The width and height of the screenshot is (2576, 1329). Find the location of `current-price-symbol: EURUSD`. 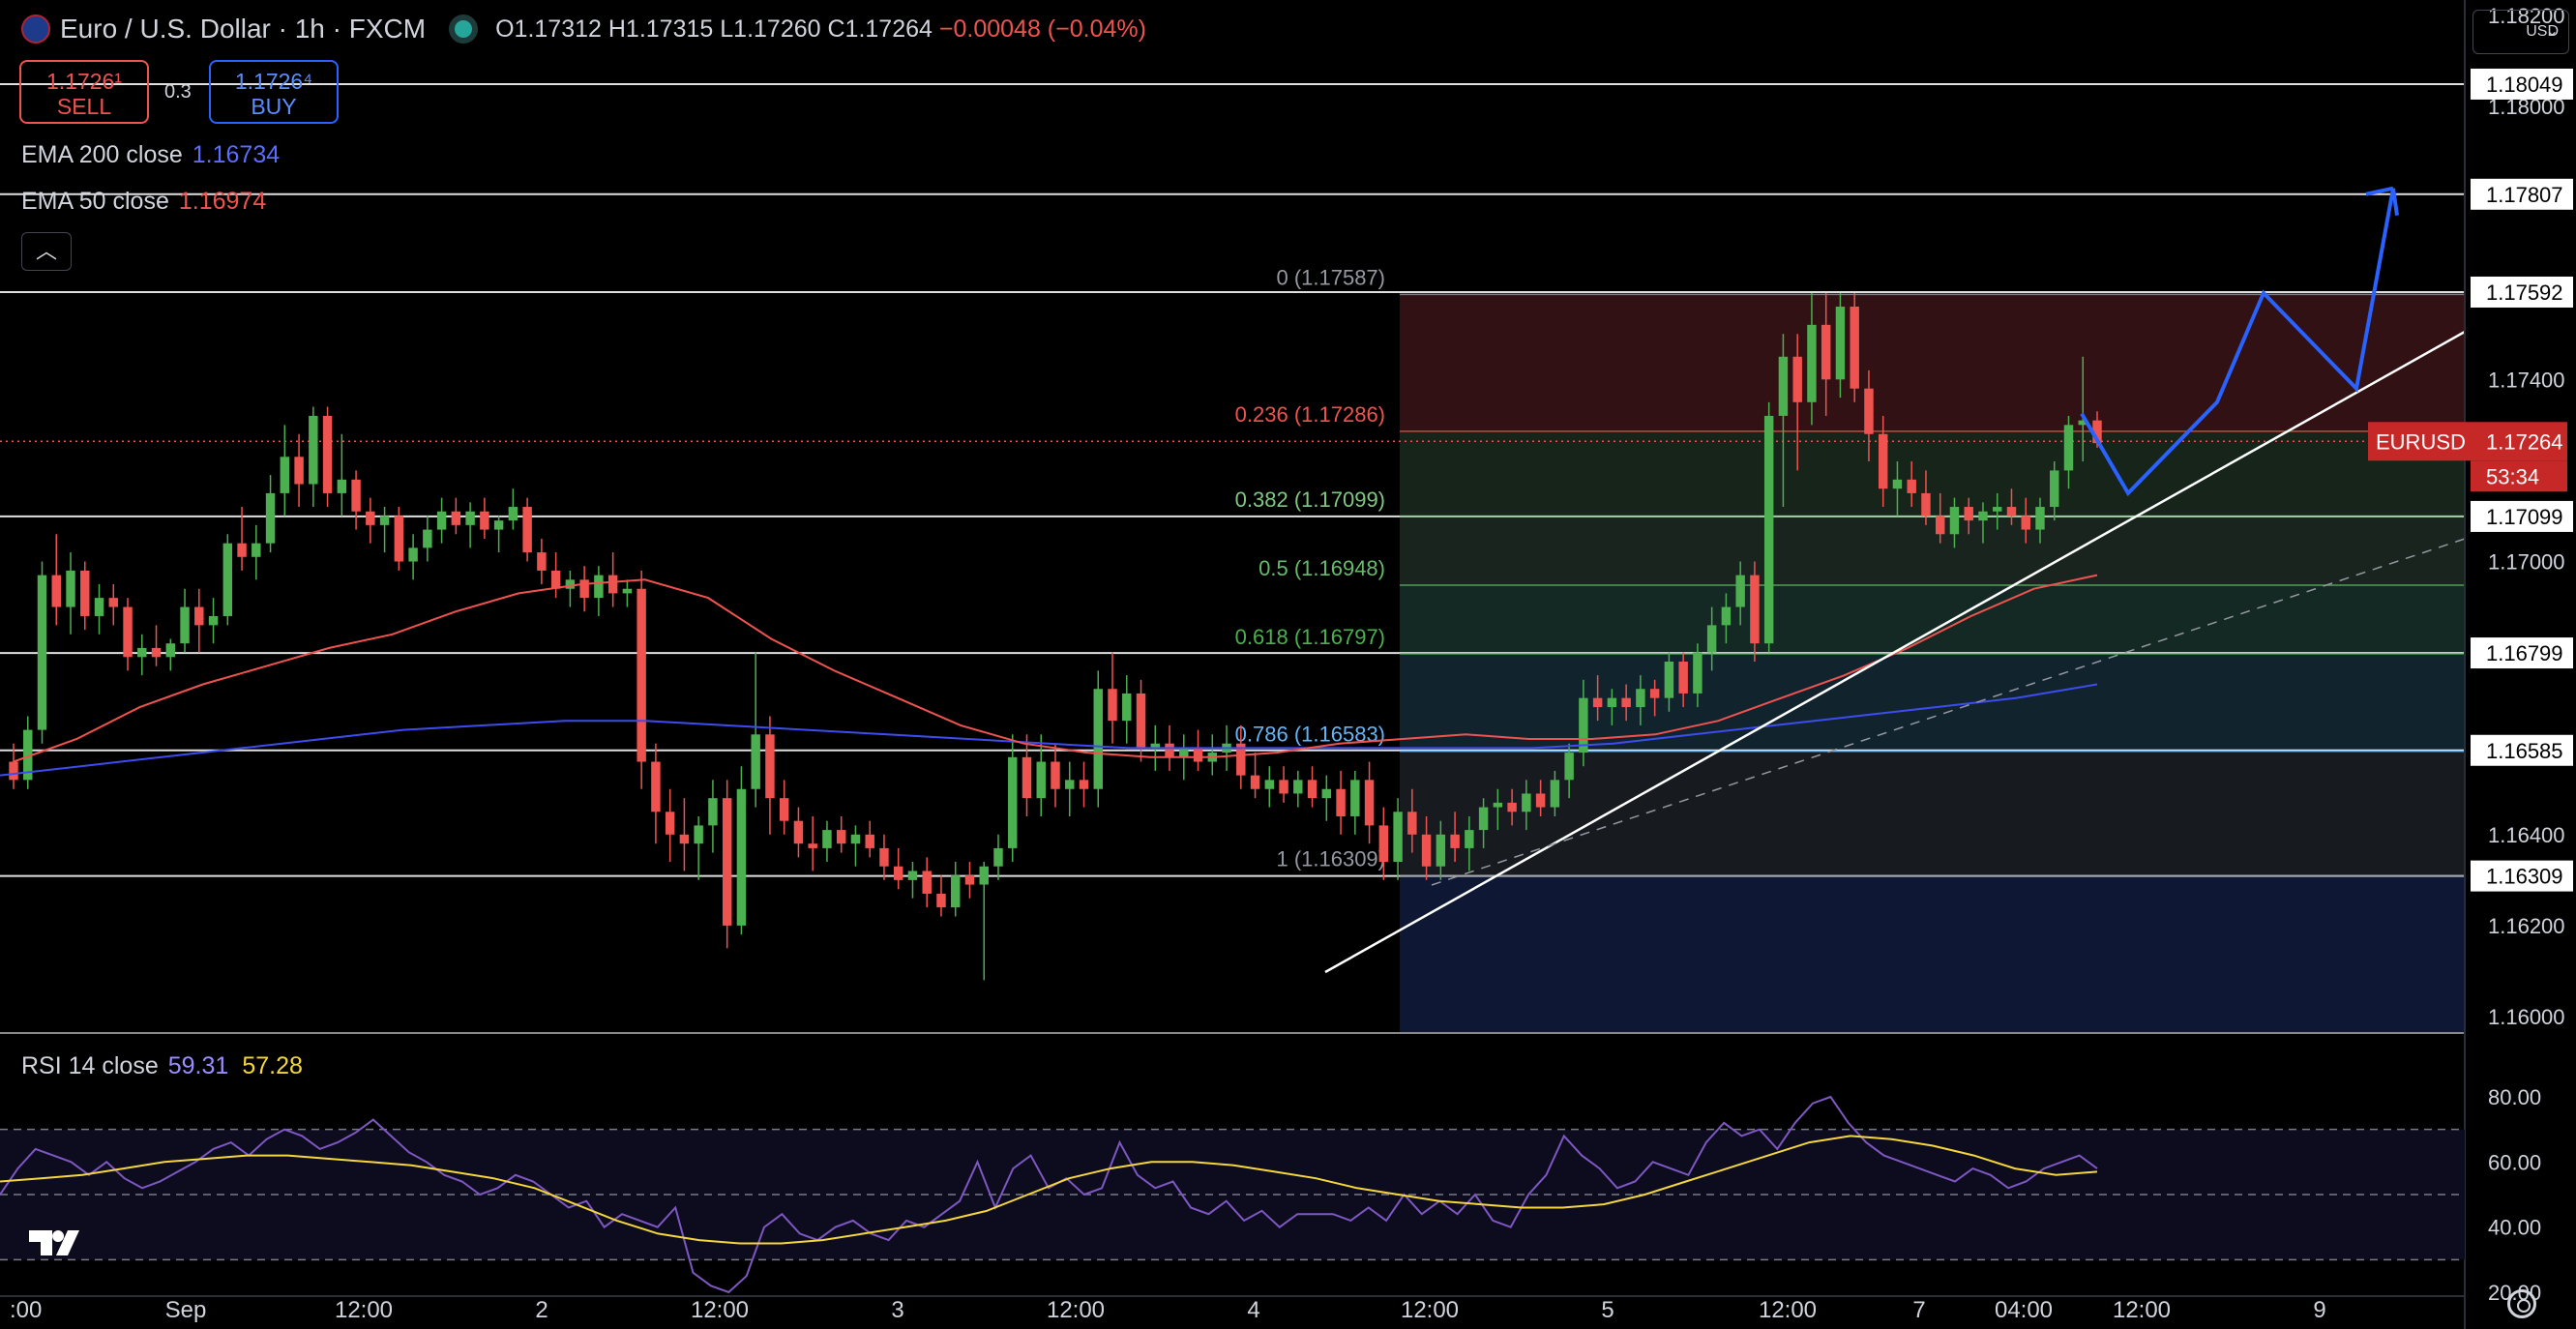

current-price-symbol: EURUSD is located at coordinates (2421, 441).